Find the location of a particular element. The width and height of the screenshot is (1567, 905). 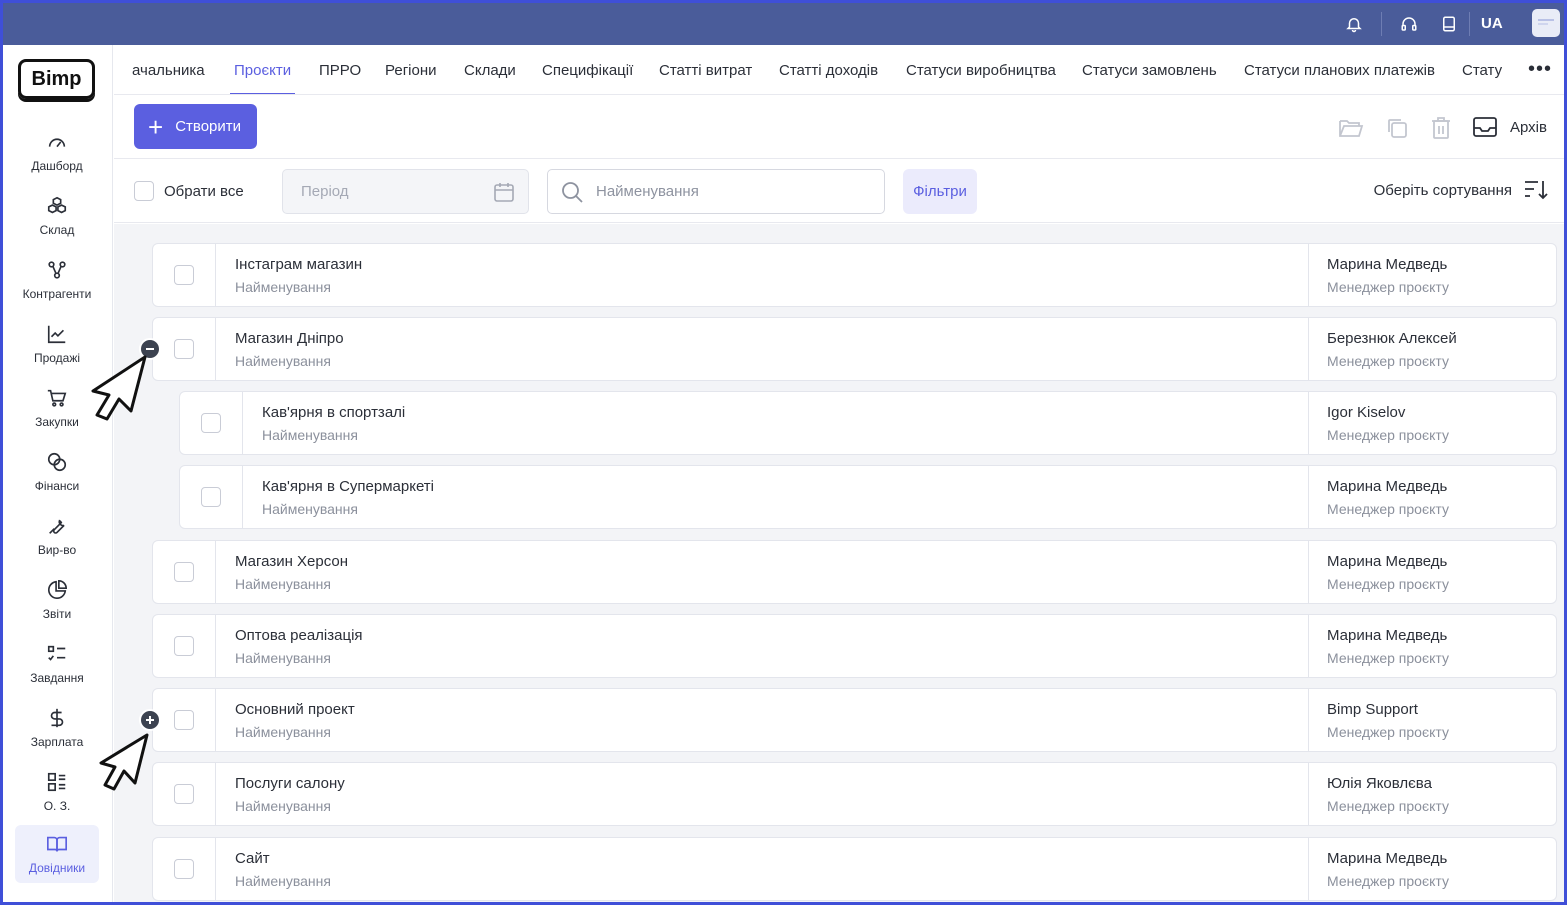

sidebar-item-contractors: Контрагенти is located at coordinates (57, 280).